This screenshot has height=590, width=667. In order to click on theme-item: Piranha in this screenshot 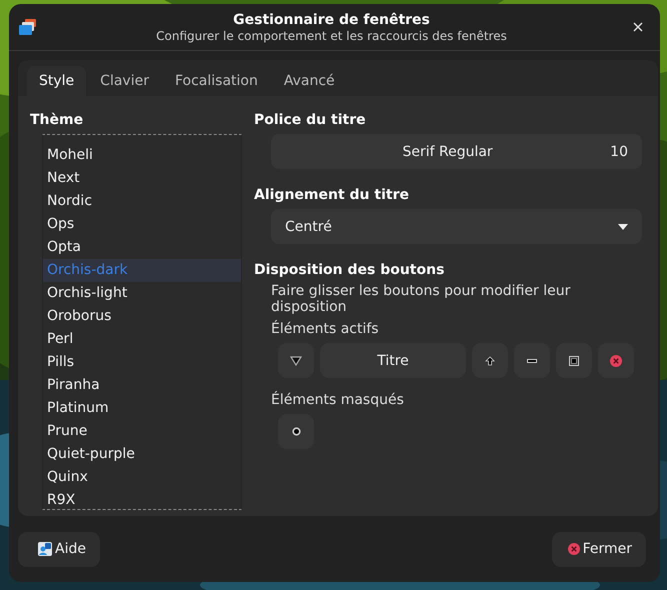, I will do `click(142, 385)`.